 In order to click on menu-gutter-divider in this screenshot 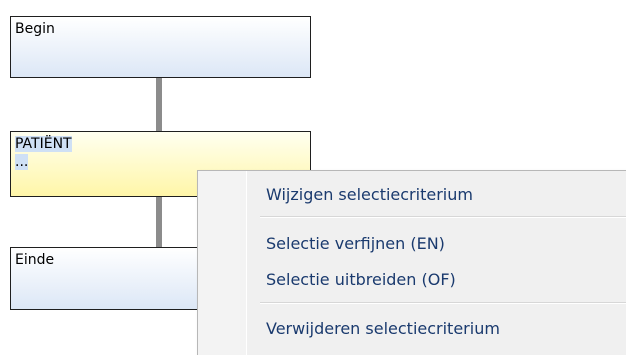, I will do `click(246, 263)`.